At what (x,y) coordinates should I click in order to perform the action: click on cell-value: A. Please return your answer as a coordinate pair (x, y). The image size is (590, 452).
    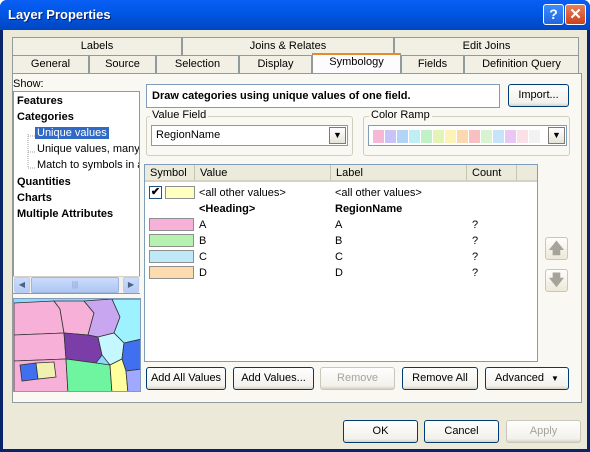
    Looking at the image, I should click on (203, 225).